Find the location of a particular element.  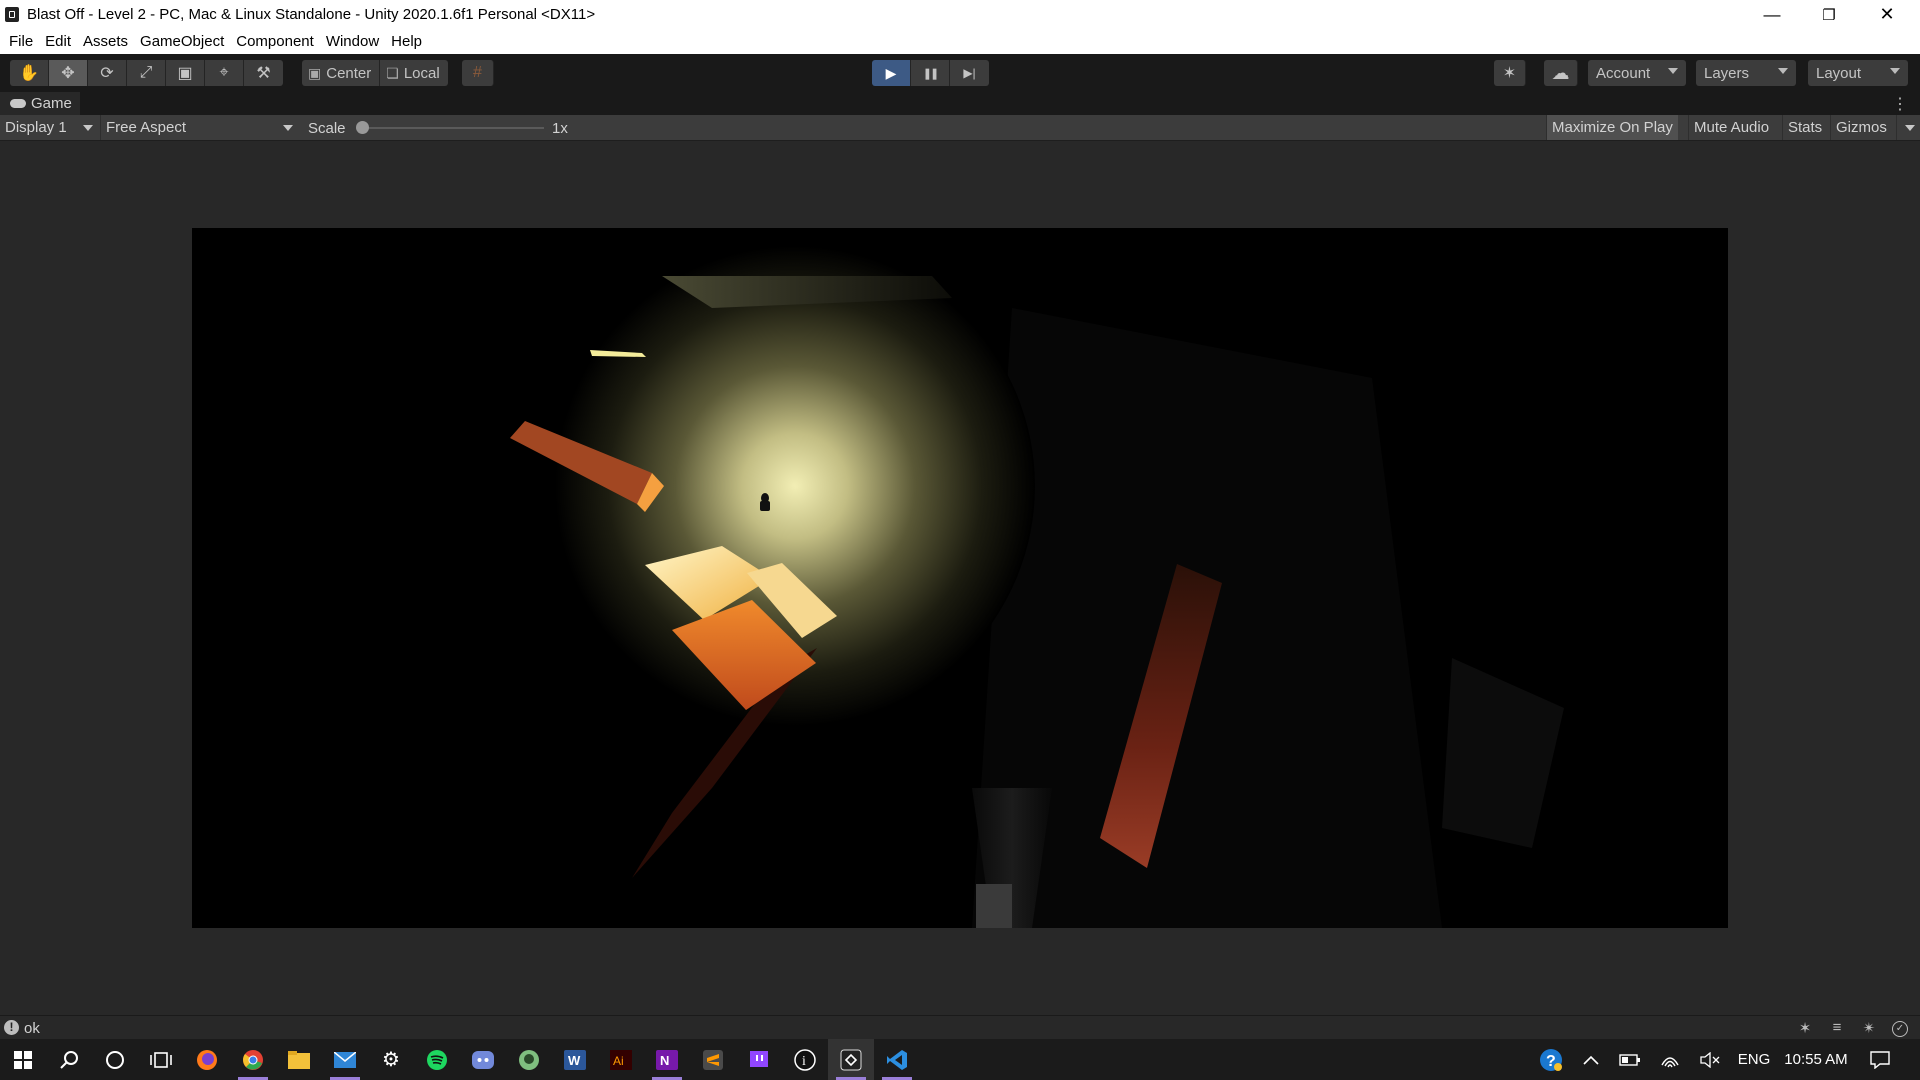

gizmos-dropdown is located at coordinates (1908, 127).